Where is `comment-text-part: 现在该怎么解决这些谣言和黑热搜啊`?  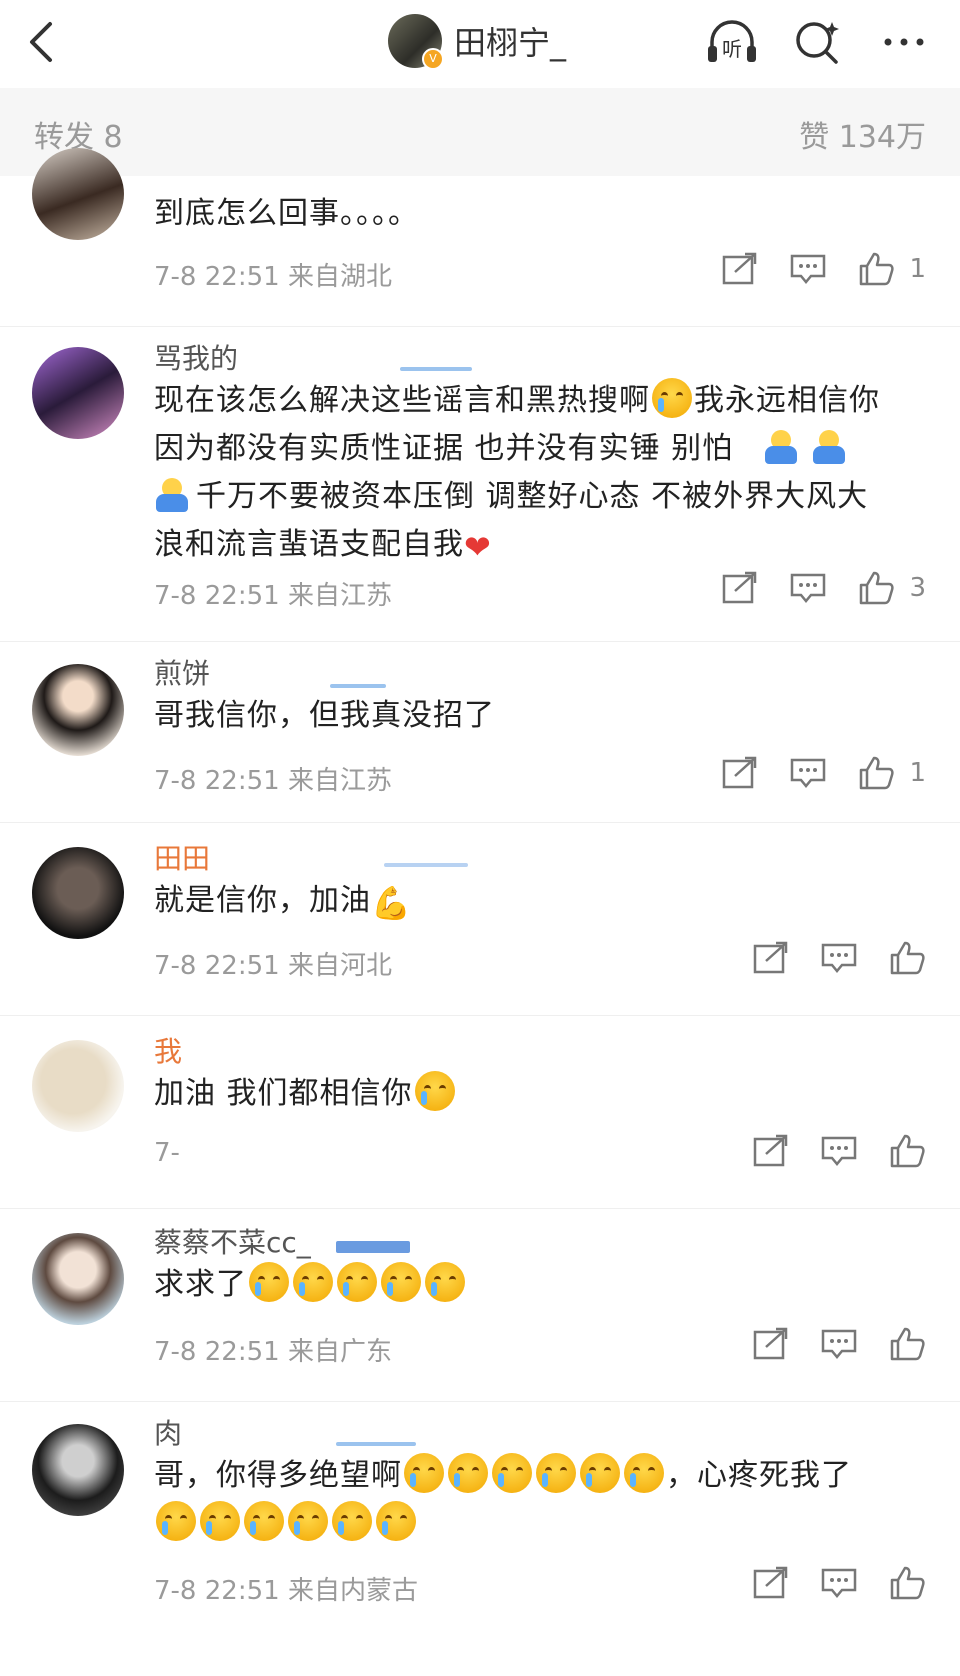 comment-text-part: 现在该怎么解决这些谣言和黑热搜啊 is located at coordinates (402, 400).